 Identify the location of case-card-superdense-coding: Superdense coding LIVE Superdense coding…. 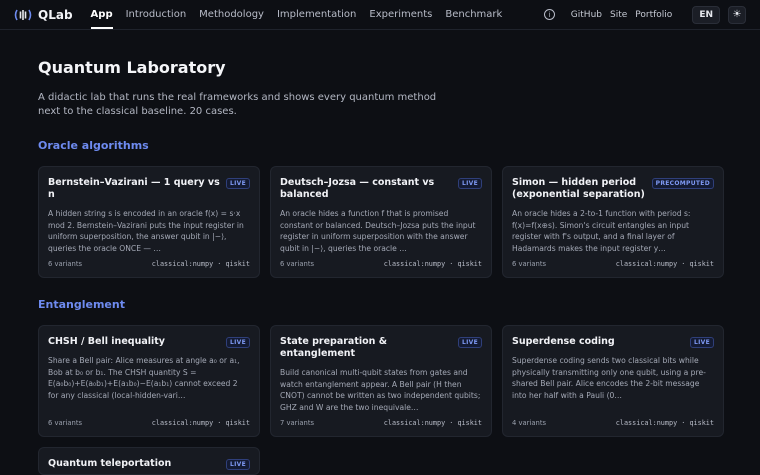
(613, 381).